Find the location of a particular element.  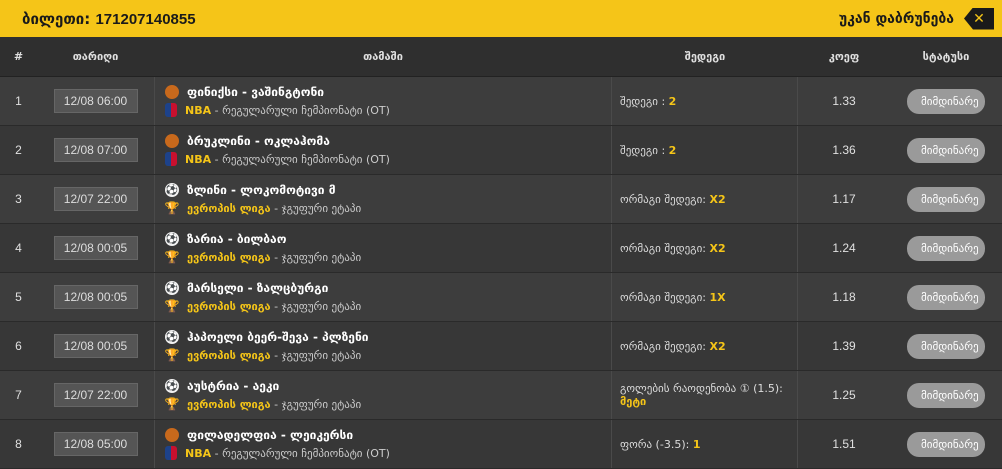

match-title-line: ⚽ ზლინი - ლოკომოტივი მ is located at coordinates (388, 190).